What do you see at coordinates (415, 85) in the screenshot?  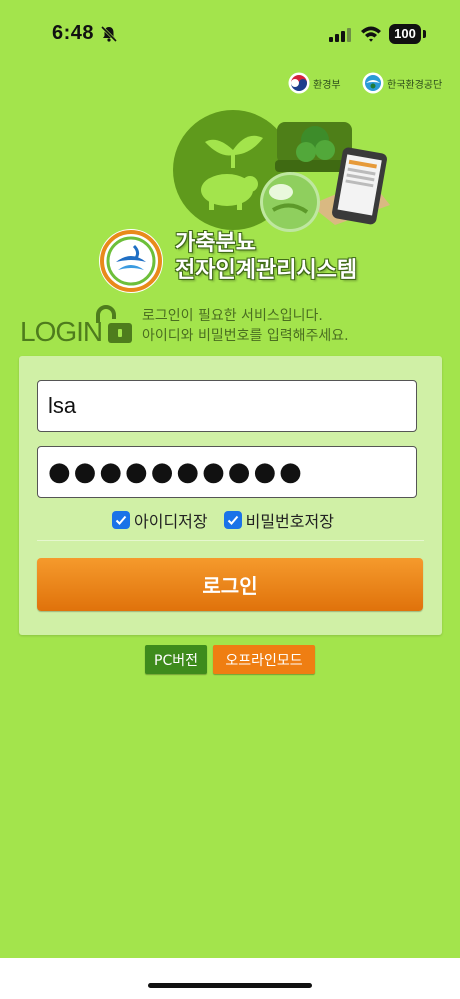 I see `org-keco-label: 한국환경공단` at bounding box center [415, 85].